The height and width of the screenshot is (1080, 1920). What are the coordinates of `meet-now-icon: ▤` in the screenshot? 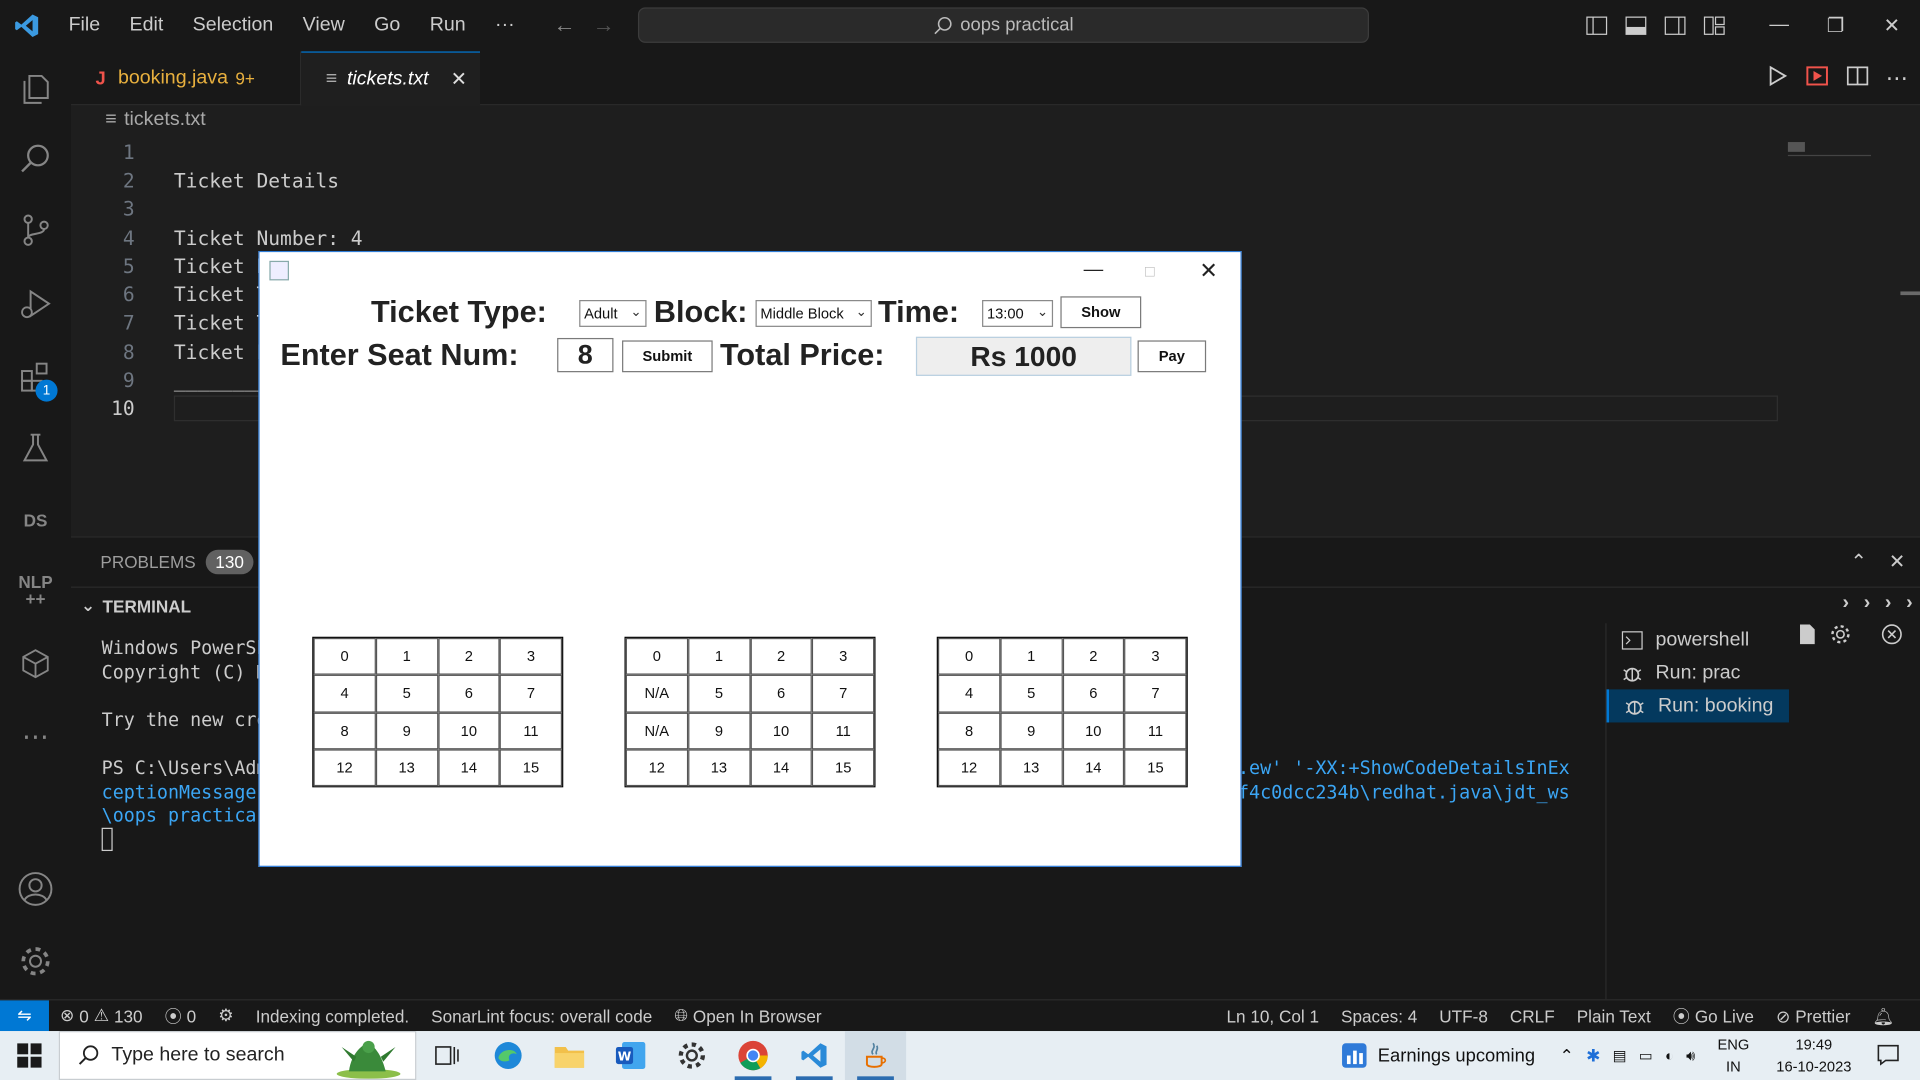 It's located at (1620, 1055).